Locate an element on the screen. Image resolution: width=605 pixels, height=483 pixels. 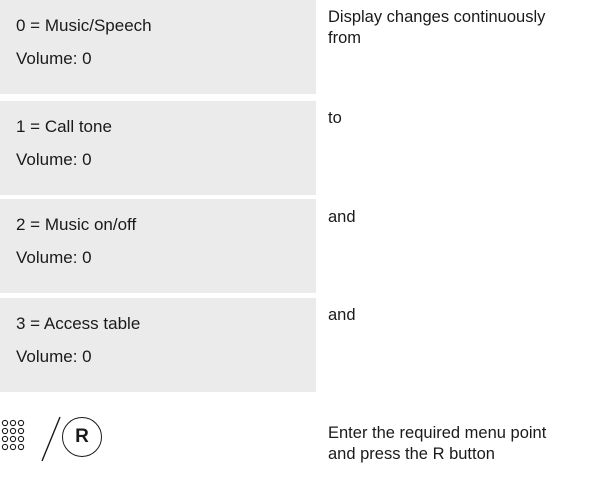
display-panel-2: 2 = Music on/off Volume: 0 is located at coordinates (158, 246).